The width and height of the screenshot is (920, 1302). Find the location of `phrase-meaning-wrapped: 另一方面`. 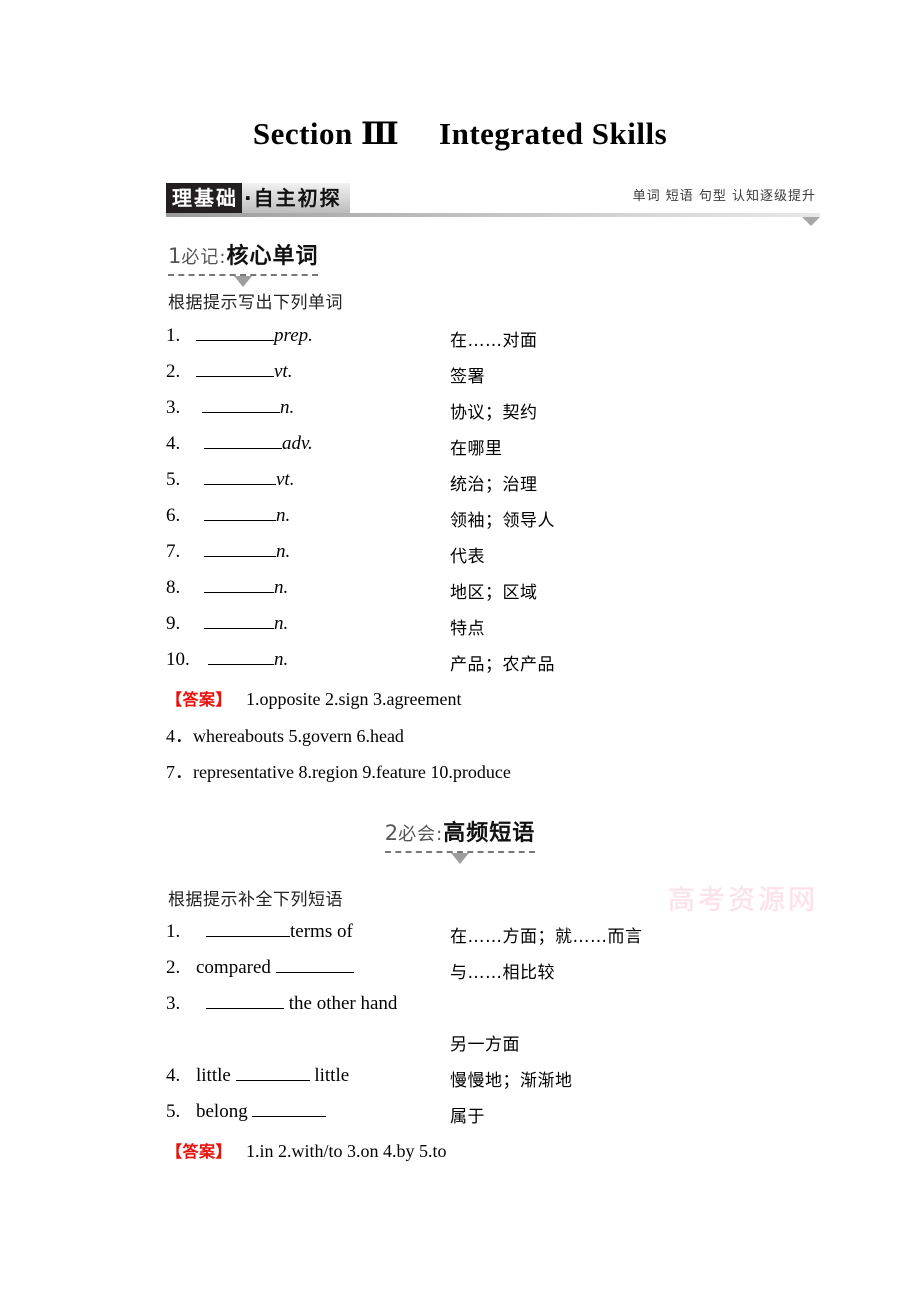

phrase-meaning-wrapped: 另一方面 is located at coordinates (485, 1045).